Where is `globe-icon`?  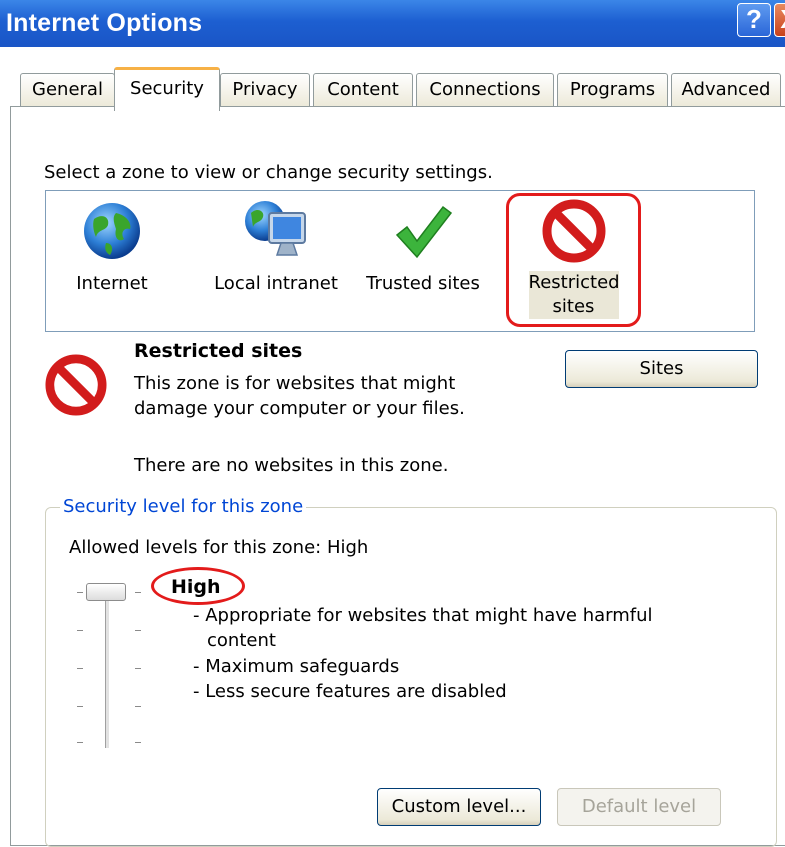 globe-icon is located at coordinates (112, 231).